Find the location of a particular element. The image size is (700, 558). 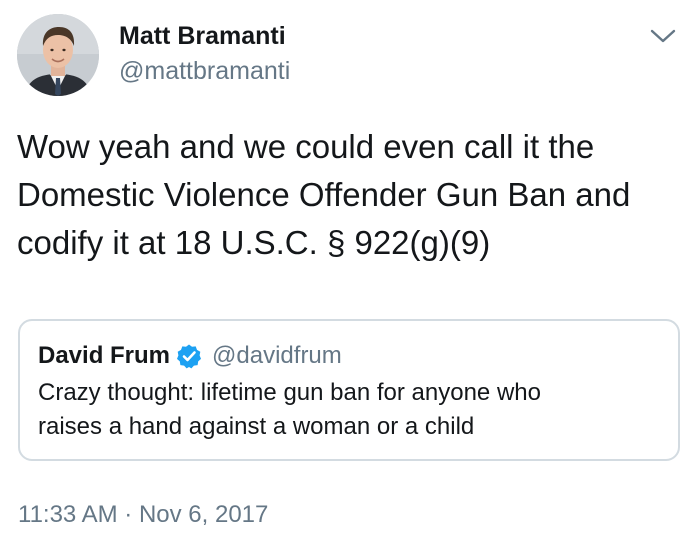

tweet-text-line: Wow yeah and we could even call it the is located at coordinates (306, 146).